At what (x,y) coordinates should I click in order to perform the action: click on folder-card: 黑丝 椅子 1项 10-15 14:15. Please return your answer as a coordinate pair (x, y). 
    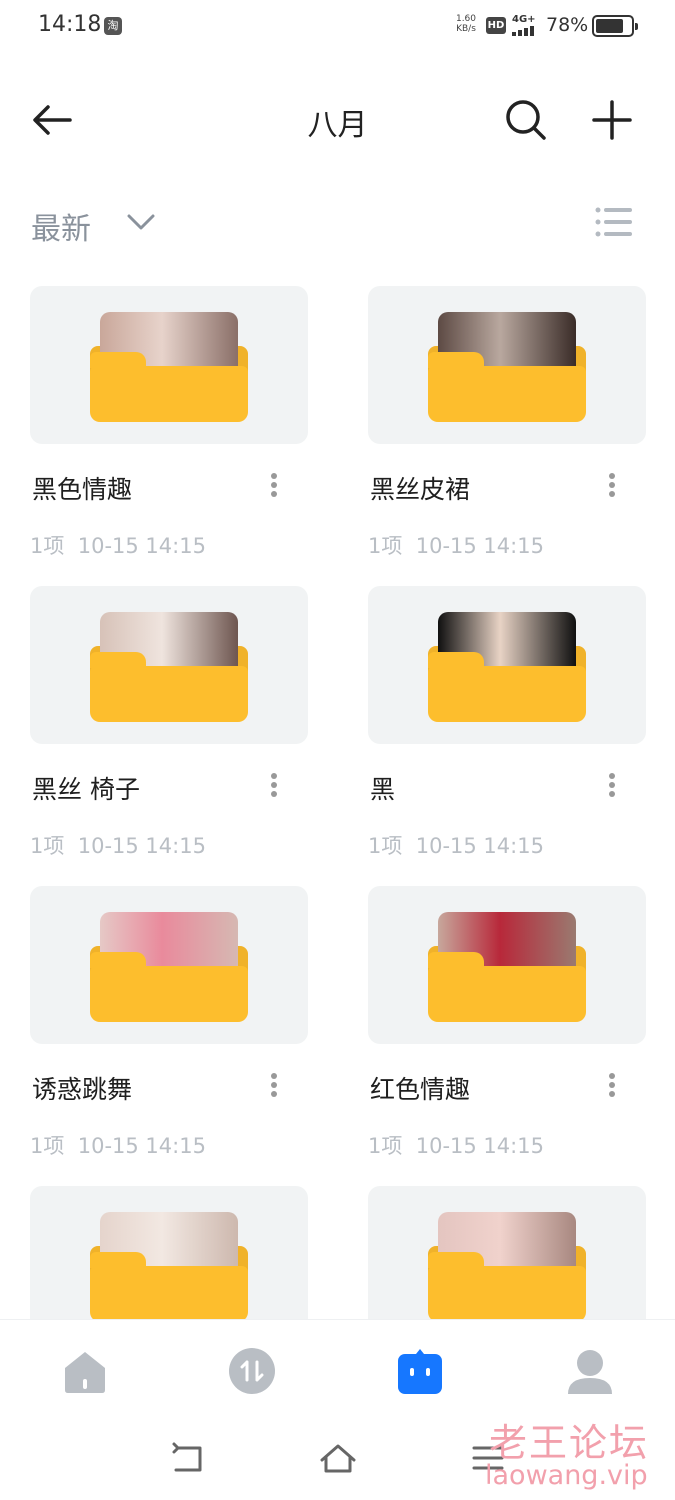
    Looking at the image, I should click on (169, 722).